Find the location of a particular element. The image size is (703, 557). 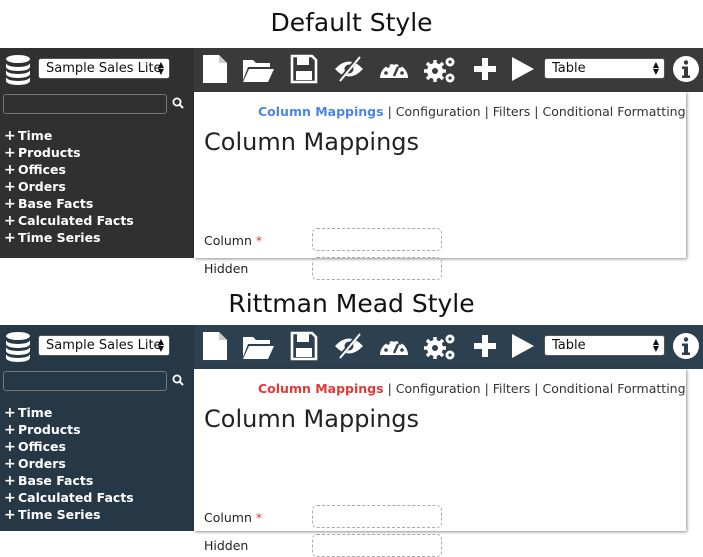

required-marker: * is located at coordinates (259, 240).